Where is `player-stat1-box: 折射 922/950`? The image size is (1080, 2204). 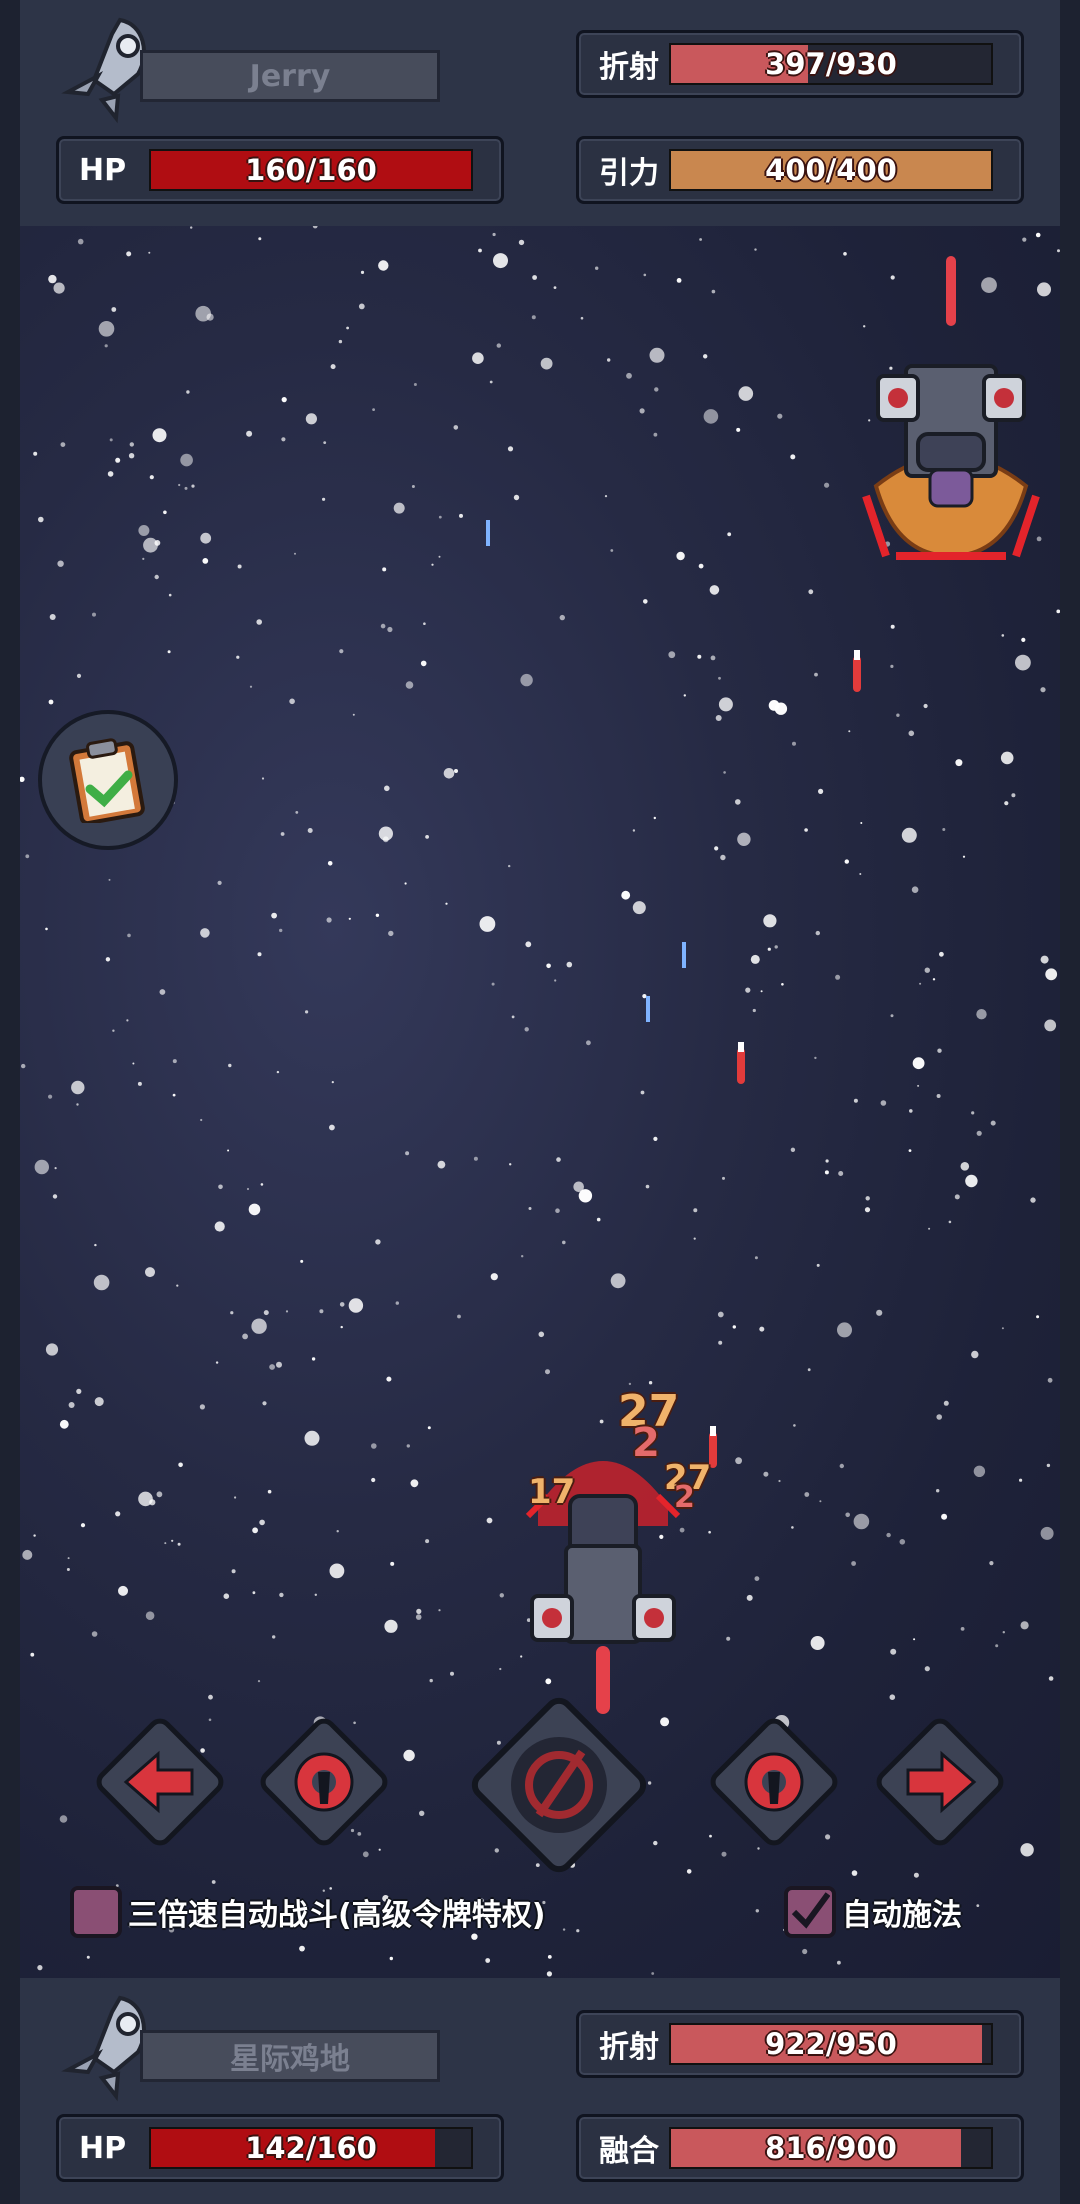
player-stat1-box: 折射 922/950 is located at coordinates (800, 2044).